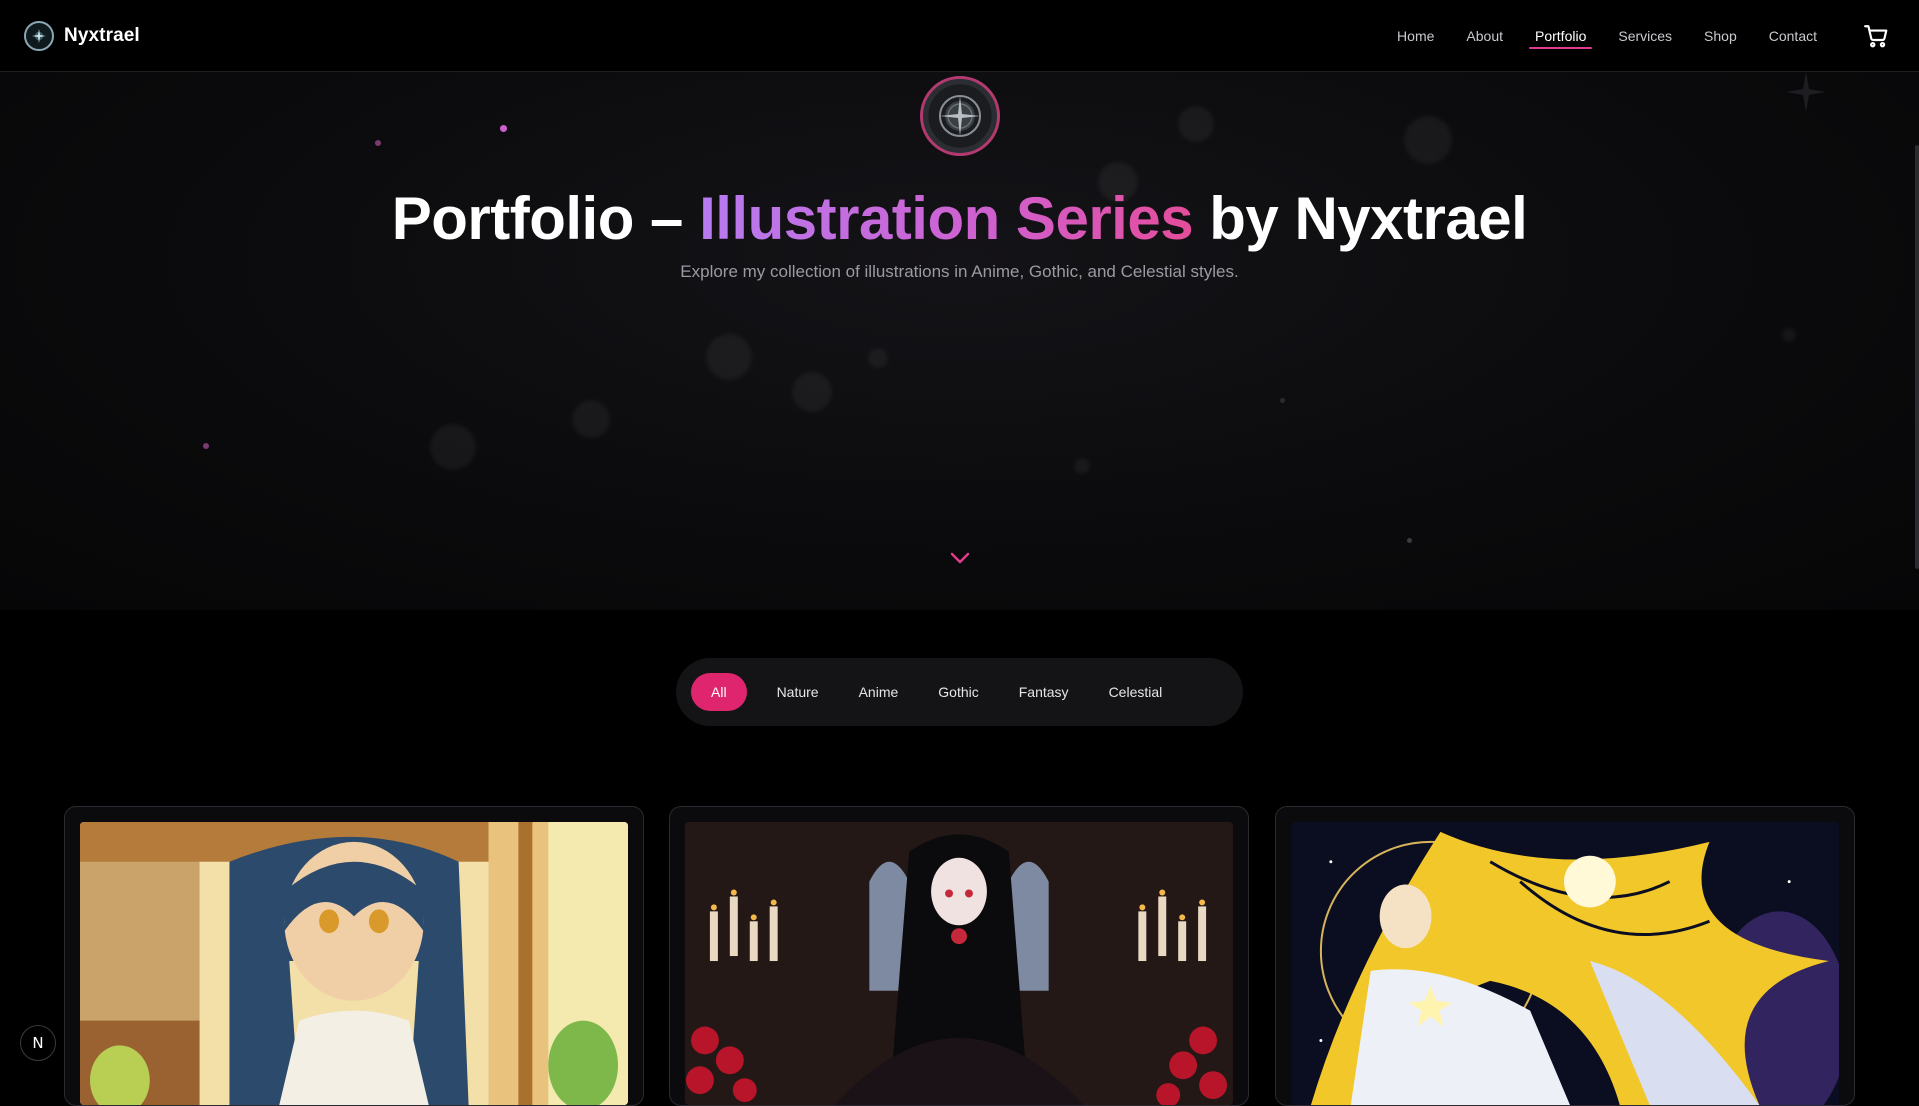  I want to click on filter-all: All, so click(719, 692).